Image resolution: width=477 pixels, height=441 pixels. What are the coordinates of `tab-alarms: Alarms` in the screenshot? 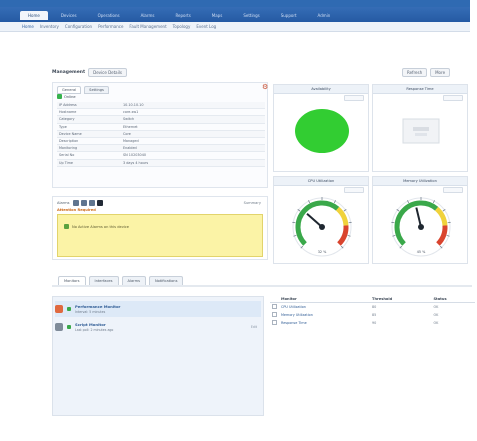 It's located at (148, 15).